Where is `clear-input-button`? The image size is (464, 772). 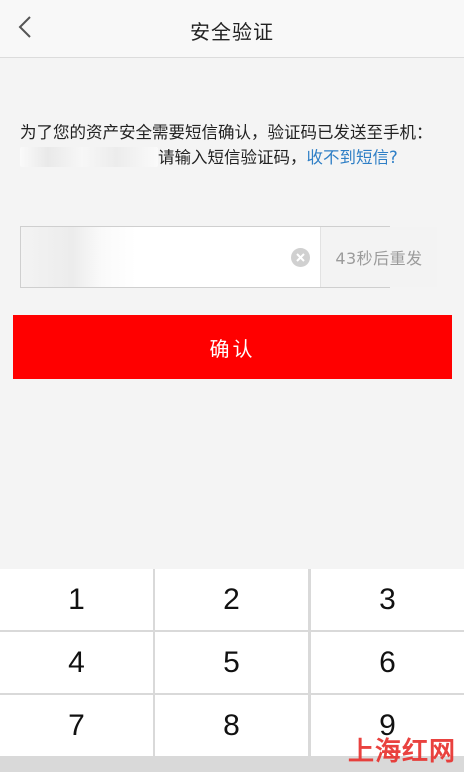 clear-input-button is located at coordinates (300, 257).